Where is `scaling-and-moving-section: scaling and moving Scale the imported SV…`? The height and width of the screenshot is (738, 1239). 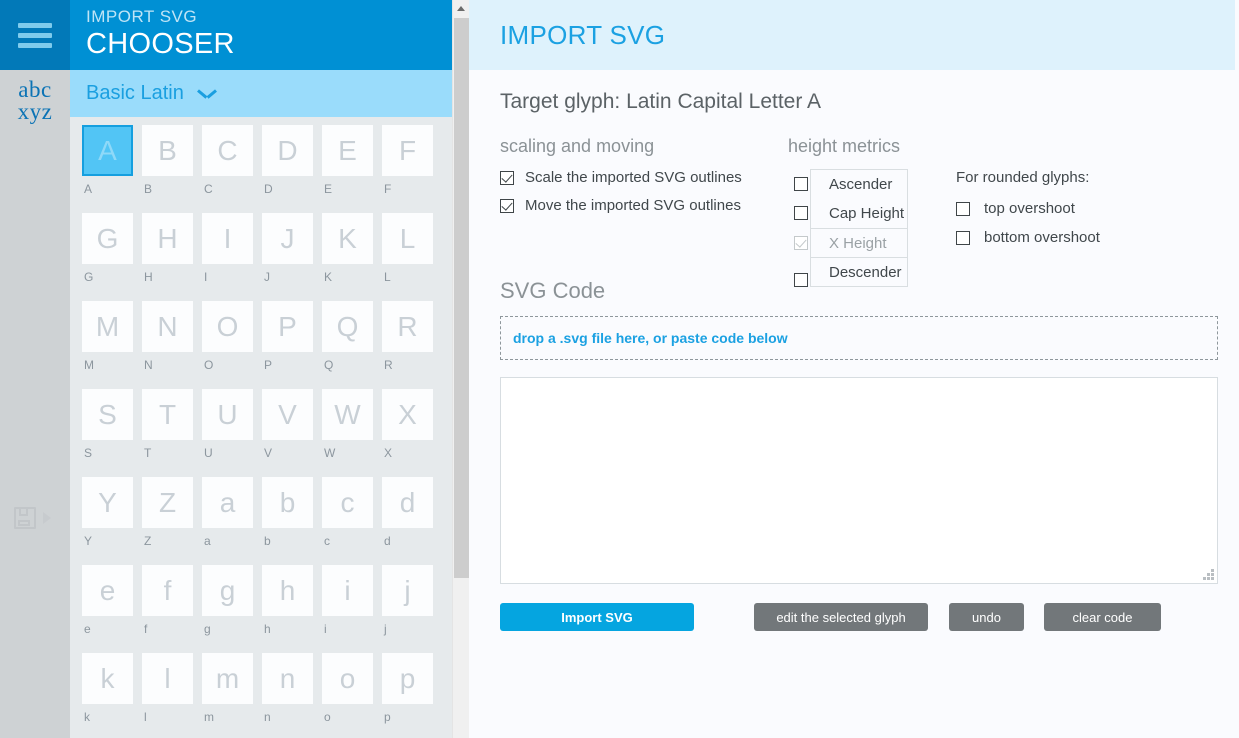
scaling-and-moving-section: scaling and moving Scale the imported SV… is located at coordinates (644, 197).